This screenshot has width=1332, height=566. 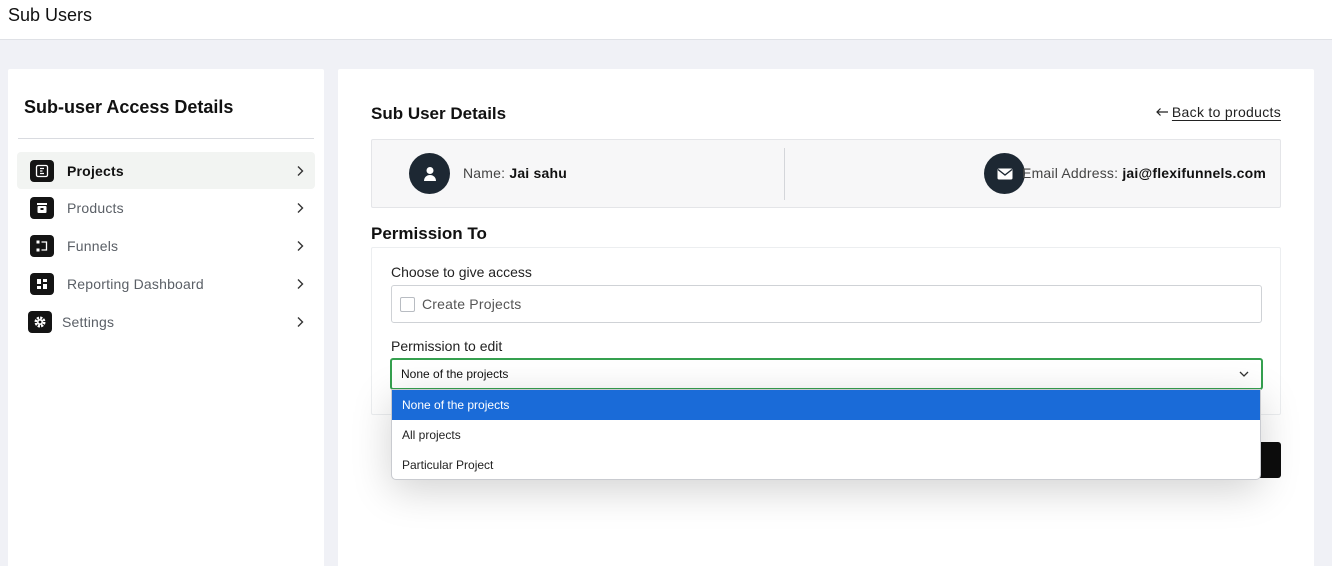 I want to click on back-to-products-link: Back to products, so click(x=1218, y=112).